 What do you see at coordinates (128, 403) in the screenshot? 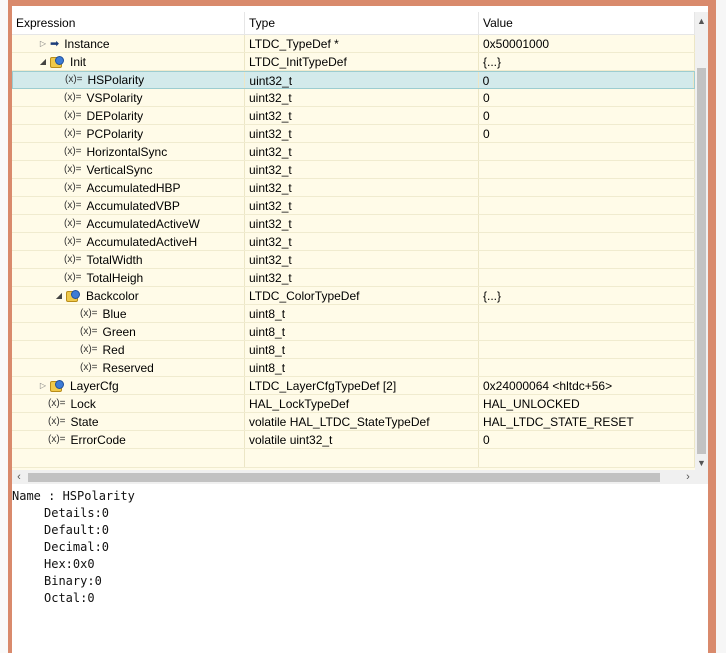
I see `expression-cell: (x)= Lock` at bounding box center [128, 403].